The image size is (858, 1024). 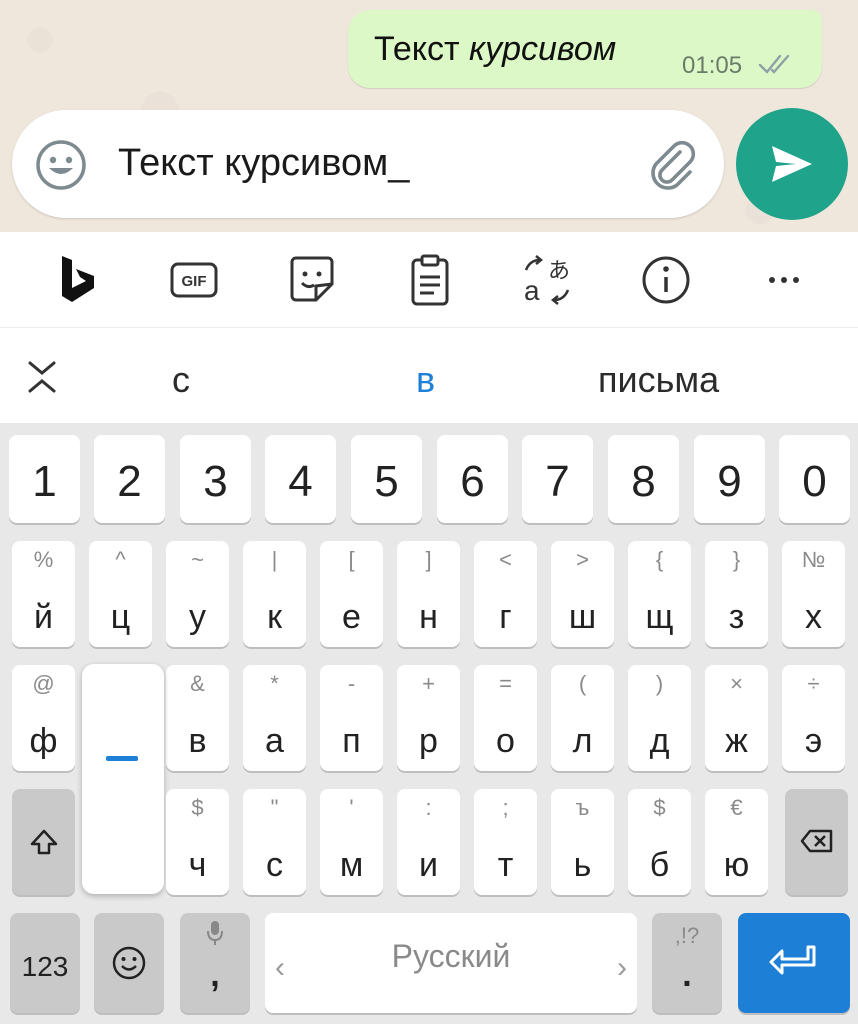 I want to click on key-в: & в, so click(x=197, y=718).